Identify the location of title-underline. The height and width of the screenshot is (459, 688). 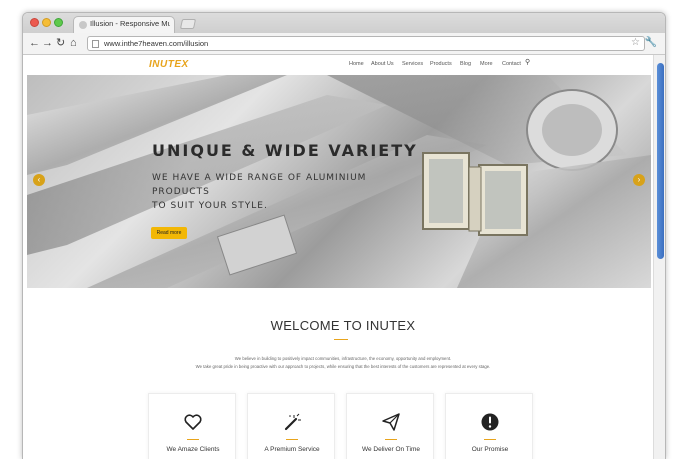
(341, 339).